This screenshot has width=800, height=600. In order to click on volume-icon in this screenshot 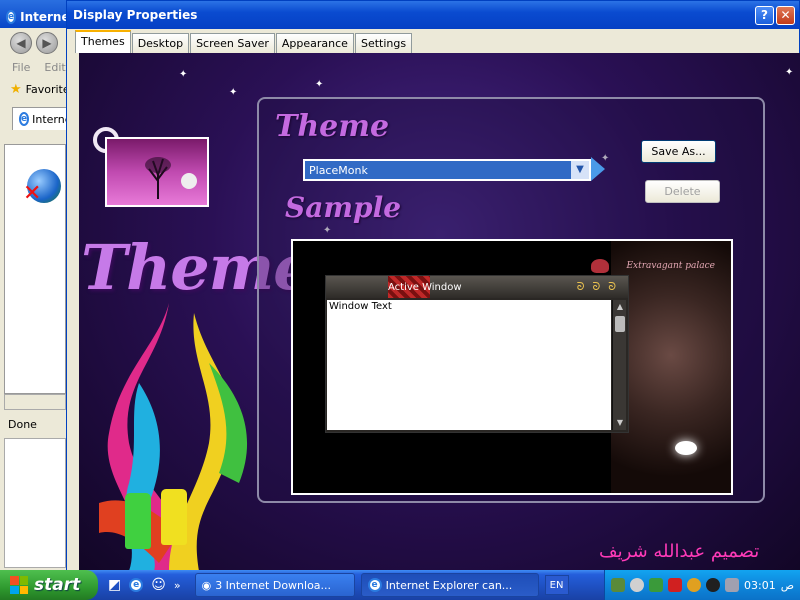, I will do `click(637, 585)`.